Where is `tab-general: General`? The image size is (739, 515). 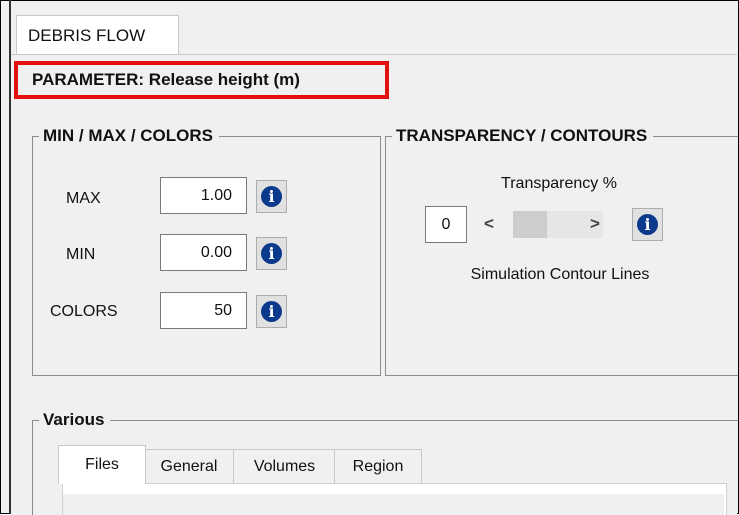 tab-general: General is located at coordinates (189, 466).